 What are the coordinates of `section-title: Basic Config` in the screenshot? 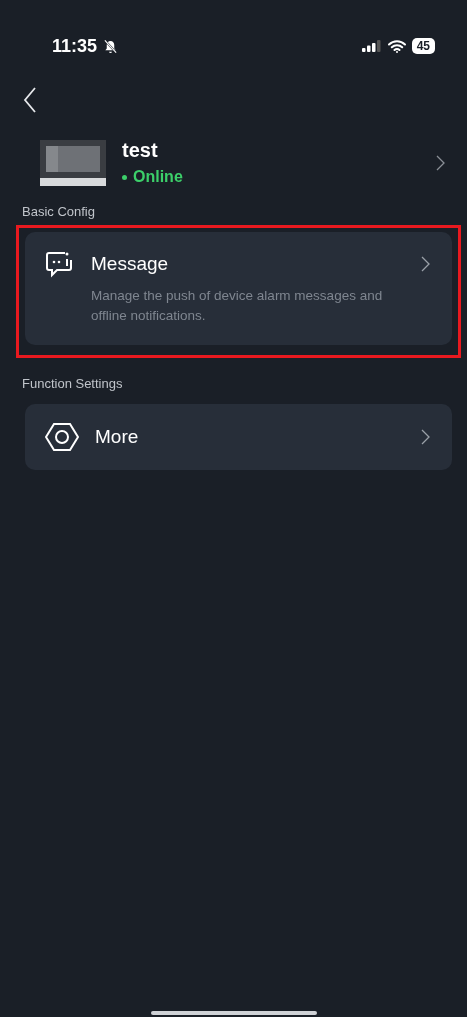 It's located at (59, 211).